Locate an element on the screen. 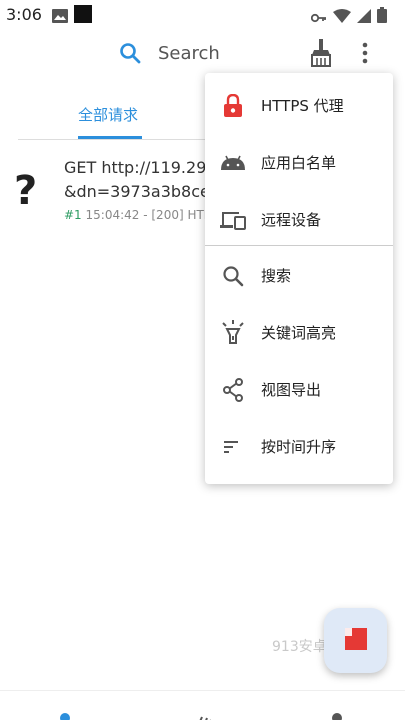 This screenshot has width=405, height=720. devices-icon is located at coordinates (233, 220).